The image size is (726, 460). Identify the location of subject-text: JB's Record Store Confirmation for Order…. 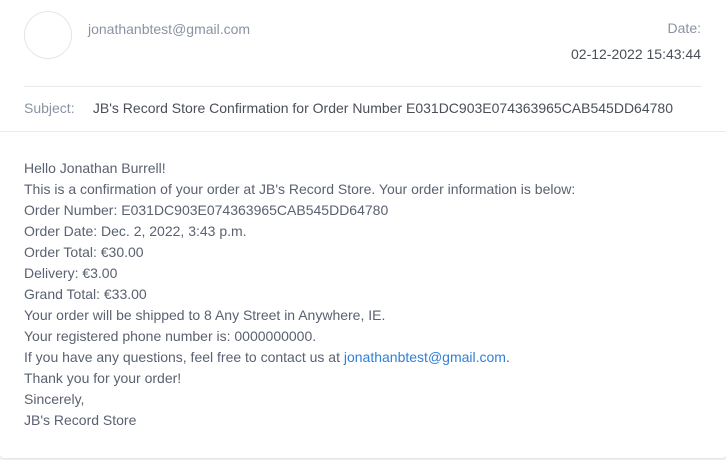
(382, 108).